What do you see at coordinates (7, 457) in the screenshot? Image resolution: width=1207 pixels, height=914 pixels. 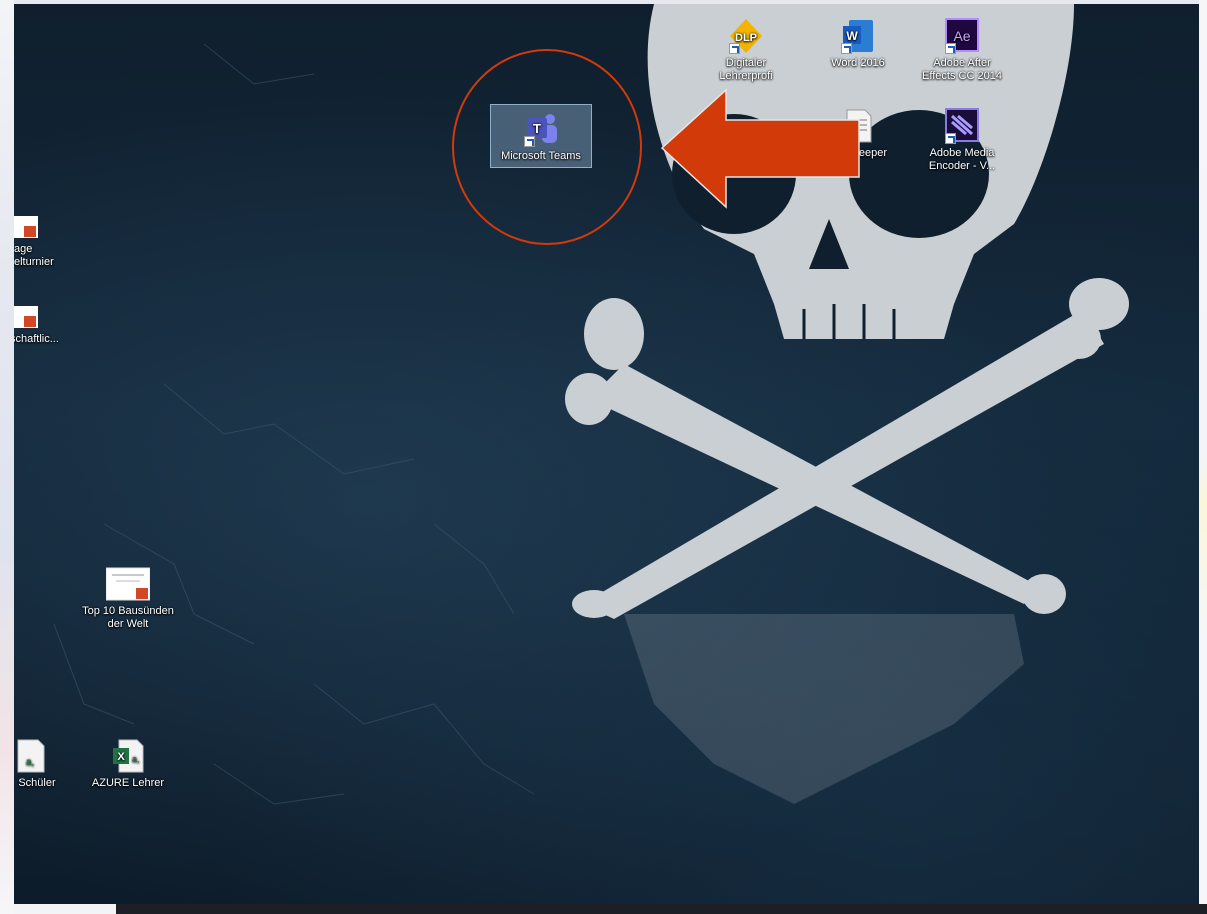 I see `window-edge-left` at bounding box center [7, 457].